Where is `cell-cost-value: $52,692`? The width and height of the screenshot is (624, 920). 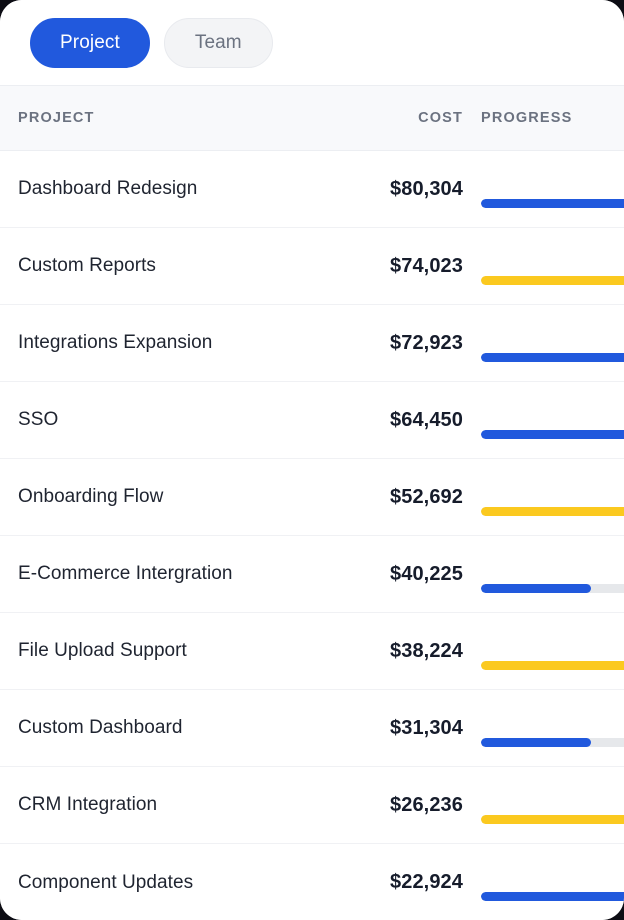
cell-cost-value: $52,692 is located at coordinates (426, 496).